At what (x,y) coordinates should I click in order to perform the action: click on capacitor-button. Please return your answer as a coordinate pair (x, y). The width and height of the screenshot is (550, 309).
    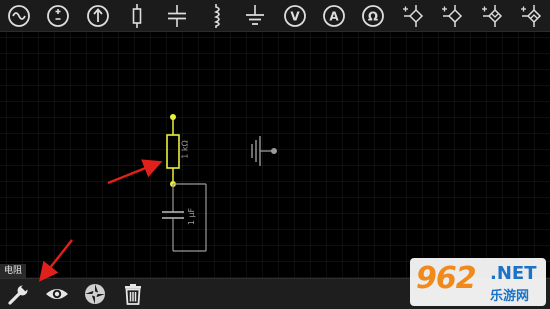
    Looking at the image, I should click on (177, 16).